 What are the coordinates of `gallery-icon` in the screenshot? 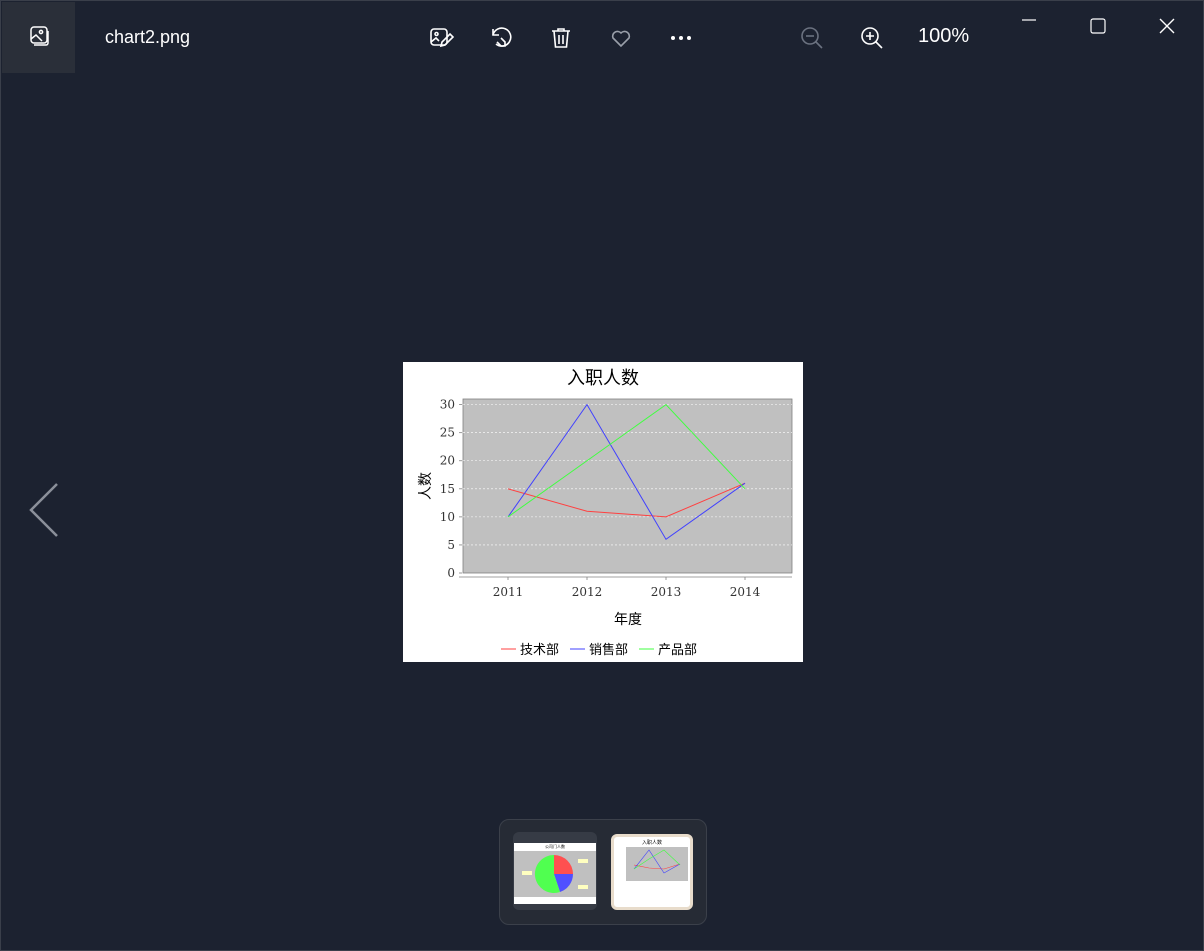 It's located at (39, 38).